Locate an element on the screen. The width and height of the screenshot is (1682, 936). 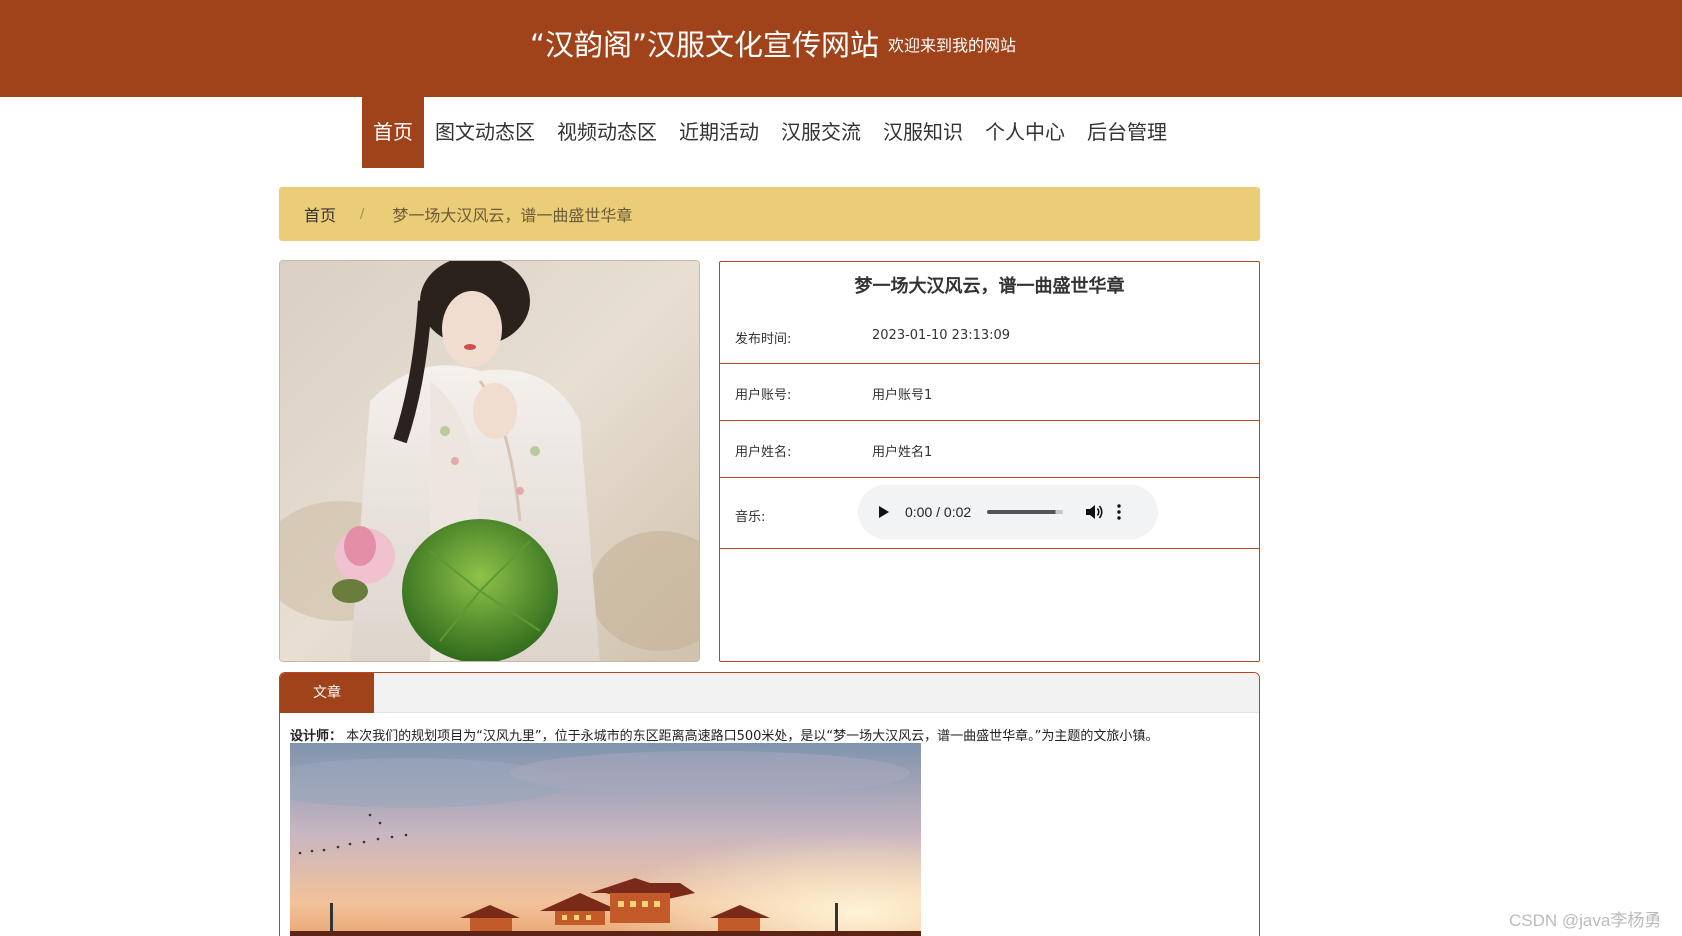
audio-time: 0:00 / 0:02 is located at coordinates (938, 512).